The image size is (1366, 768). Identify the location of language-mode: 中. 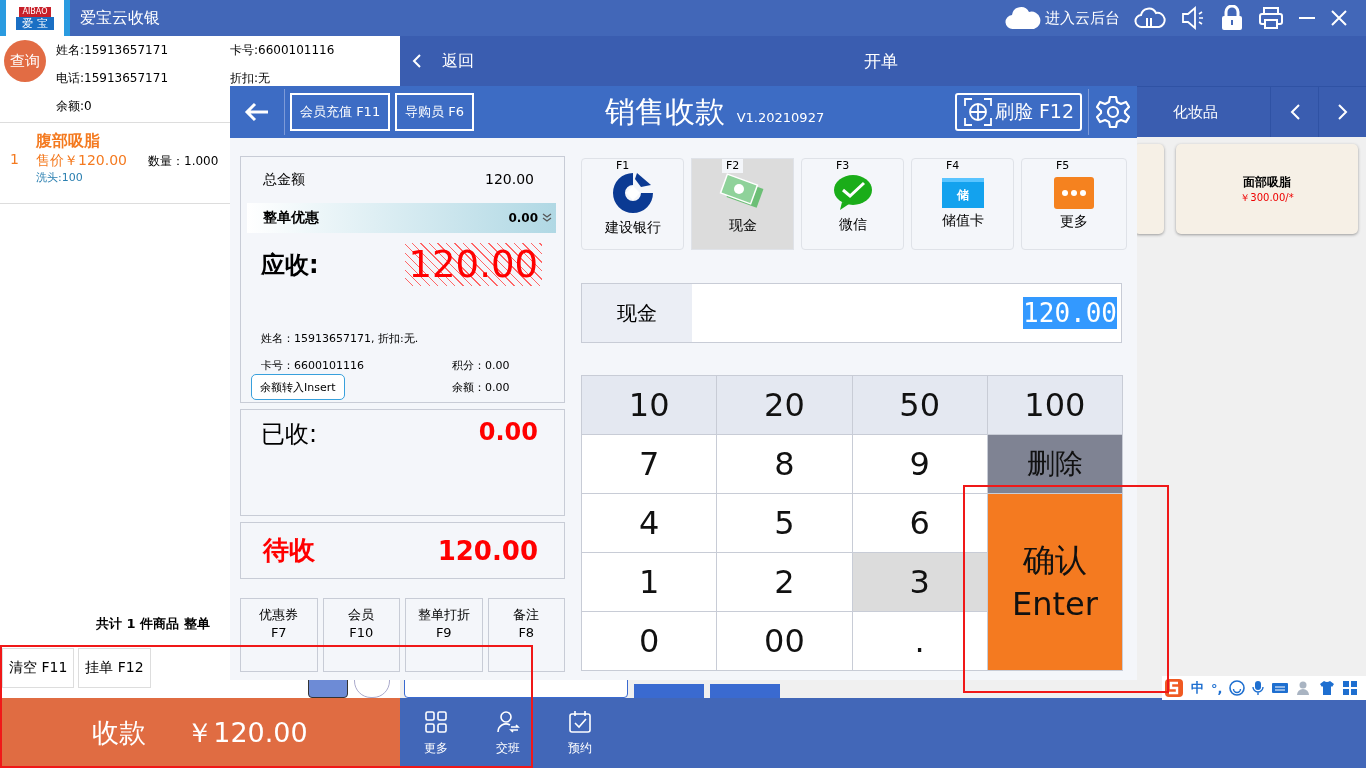
(1197, 688).